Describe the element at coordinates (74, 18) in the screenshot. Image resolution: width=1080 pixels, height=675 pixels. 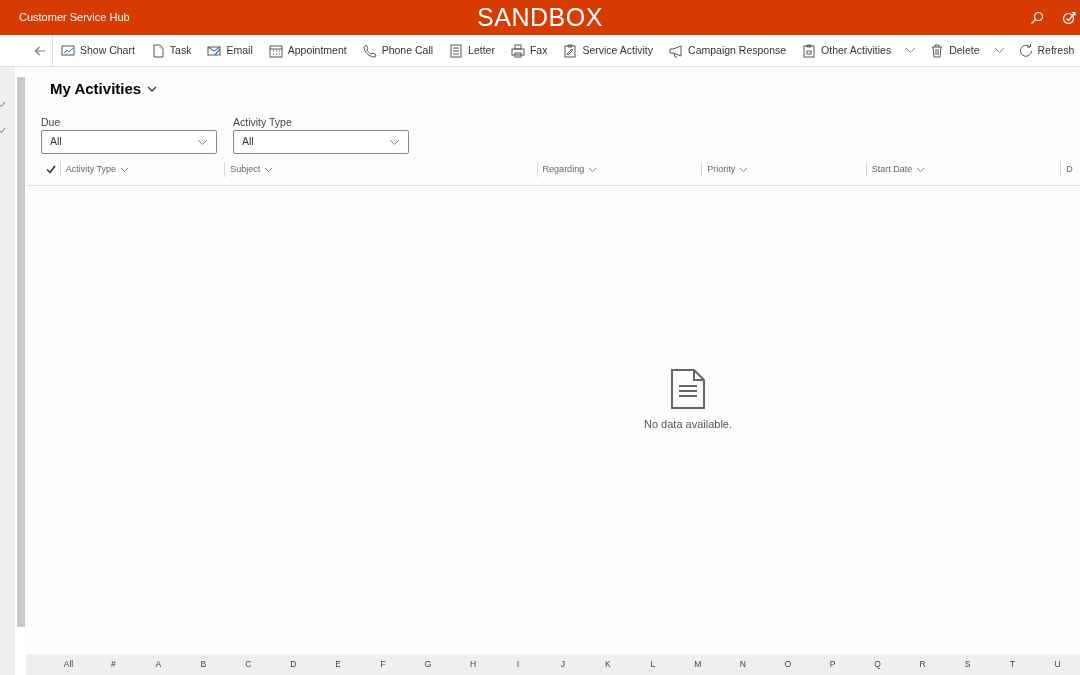
I see `app-title: Customer Service Hub` at that location.